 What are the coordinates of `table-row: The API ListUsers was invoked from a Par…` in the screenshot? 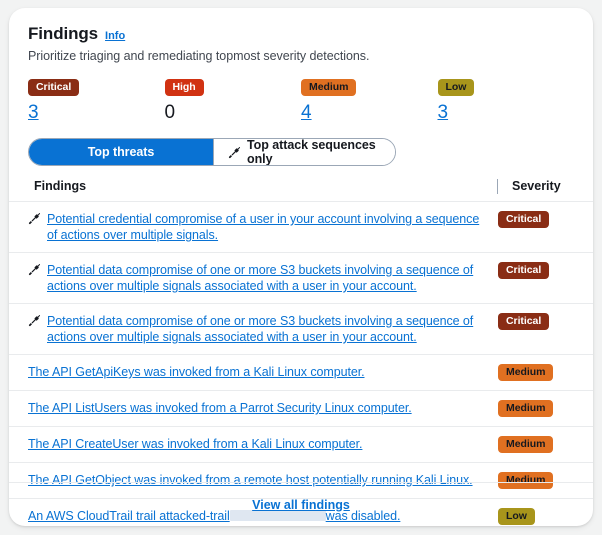 It's located at (301, 409).